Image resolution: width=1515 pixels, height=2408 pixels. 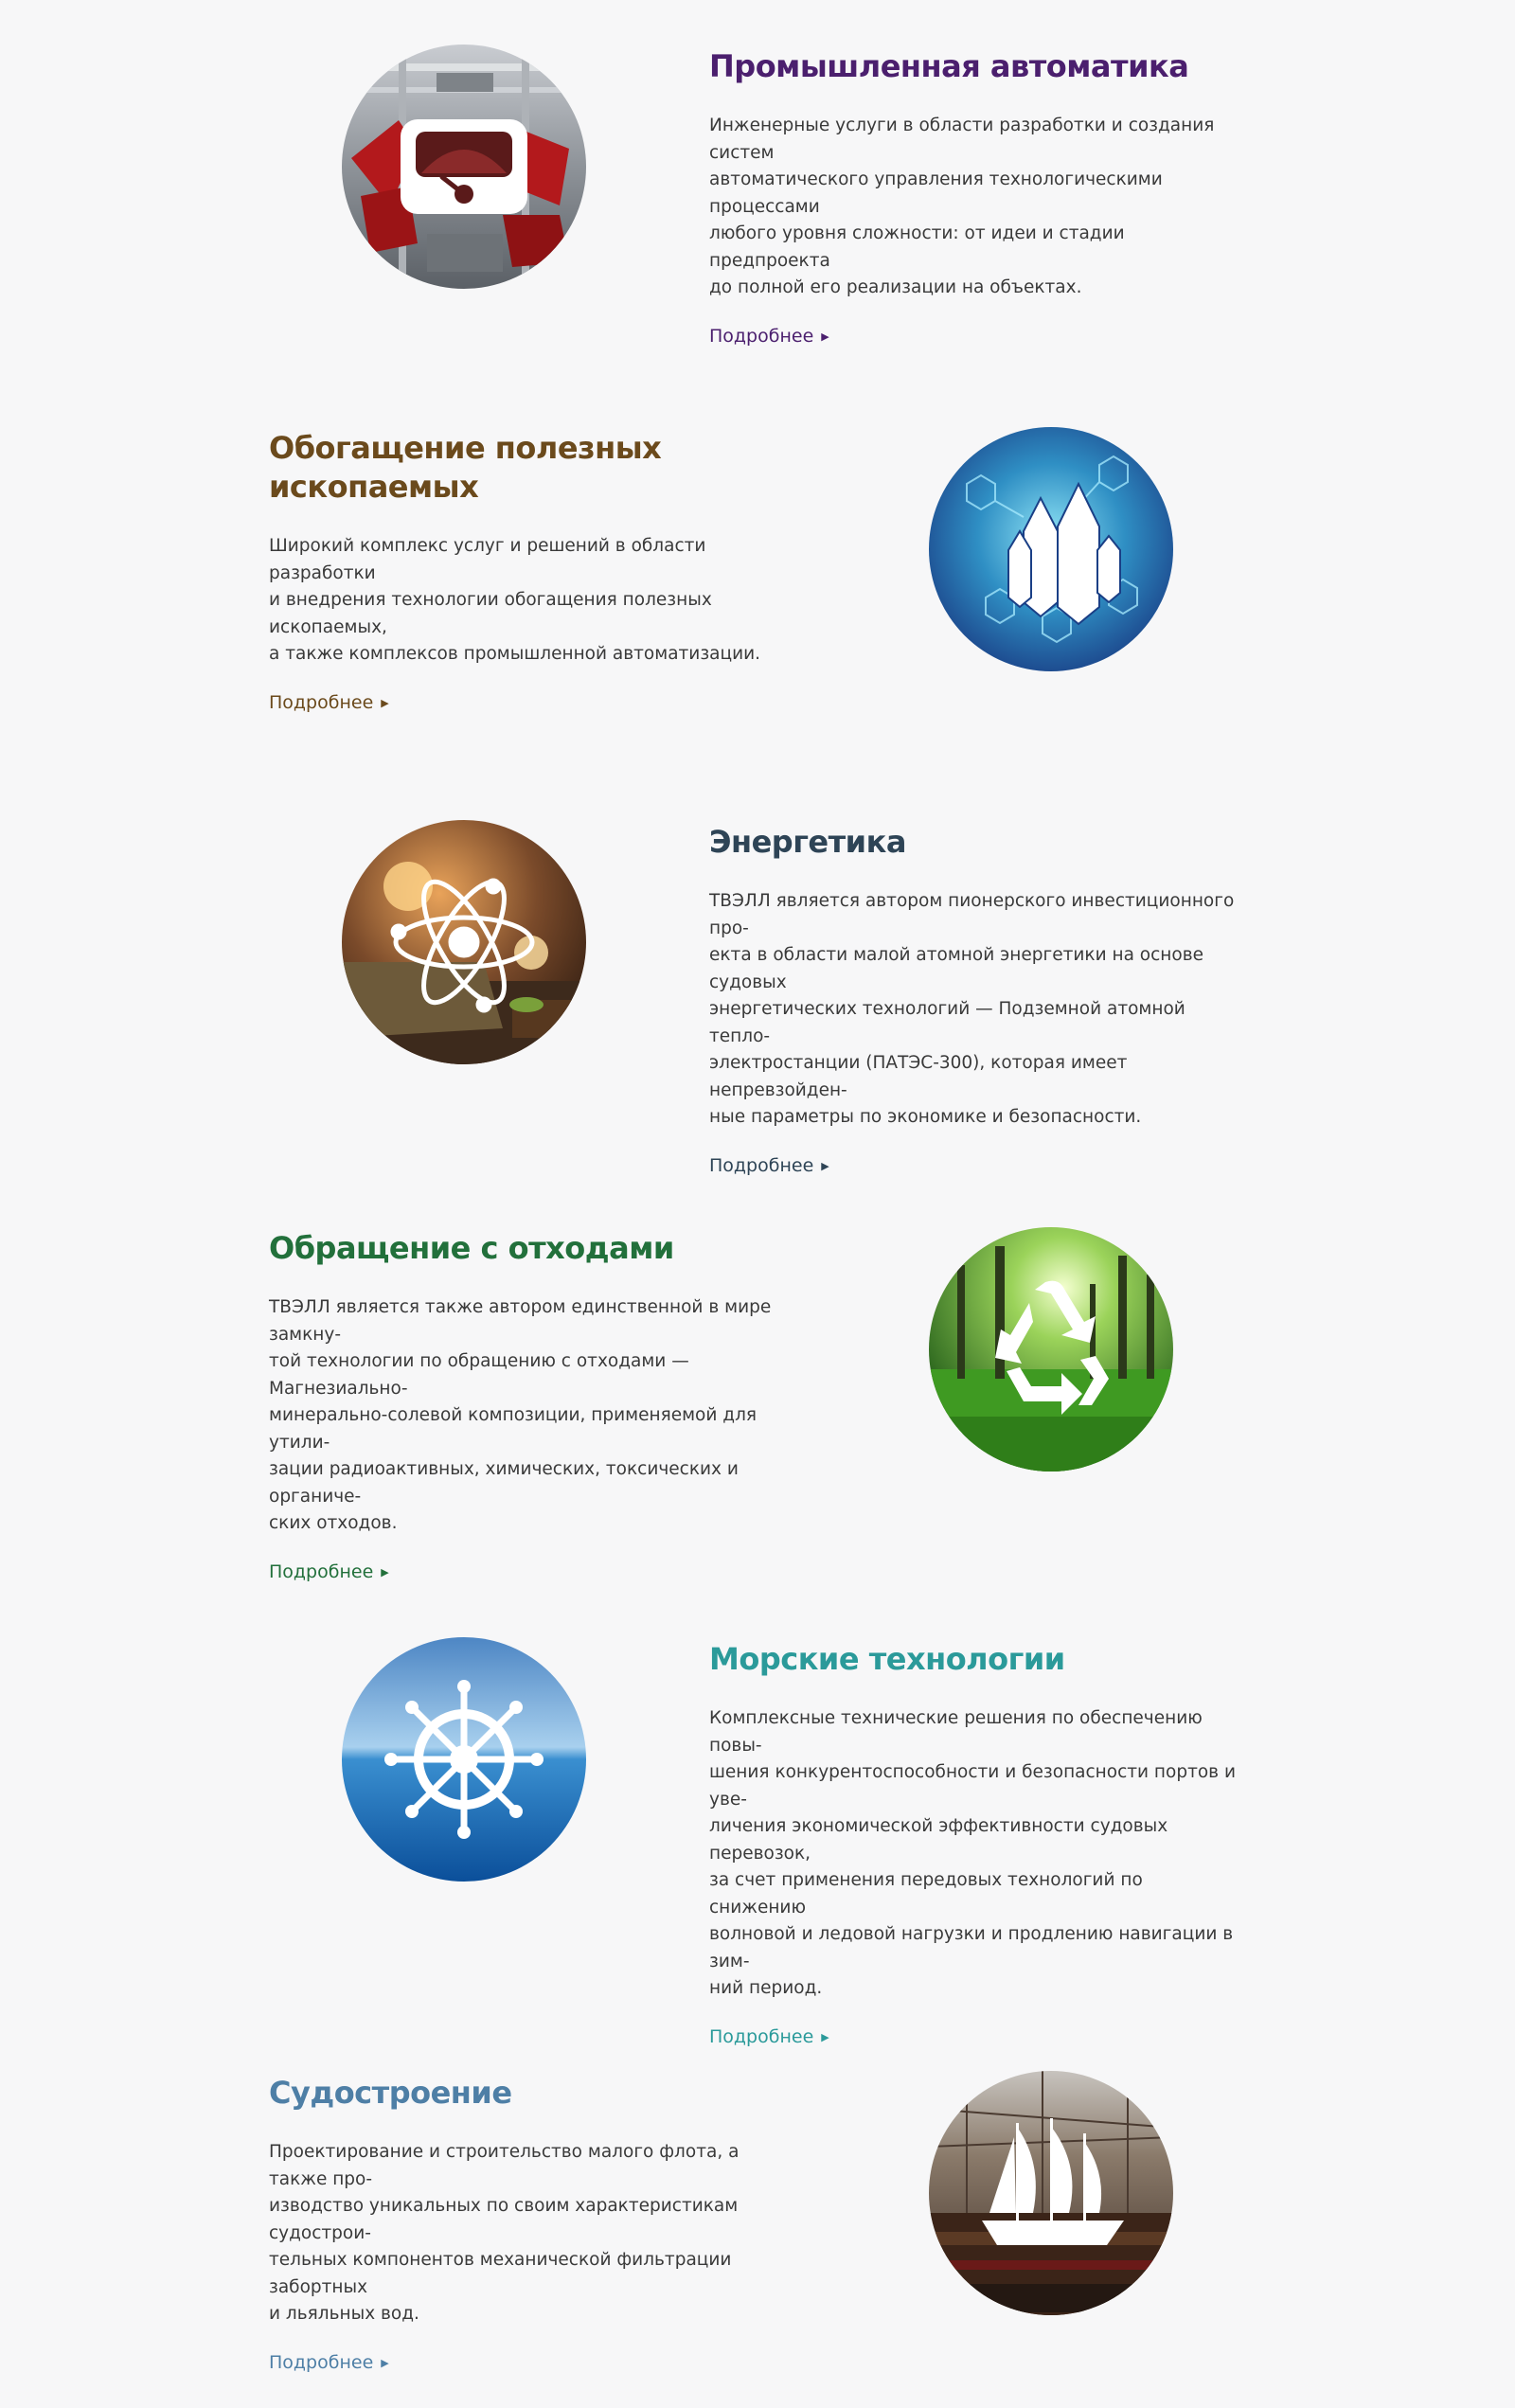 I want to click on section-title: Обогащение полезных ископаемых, so click(x=465, y=467).